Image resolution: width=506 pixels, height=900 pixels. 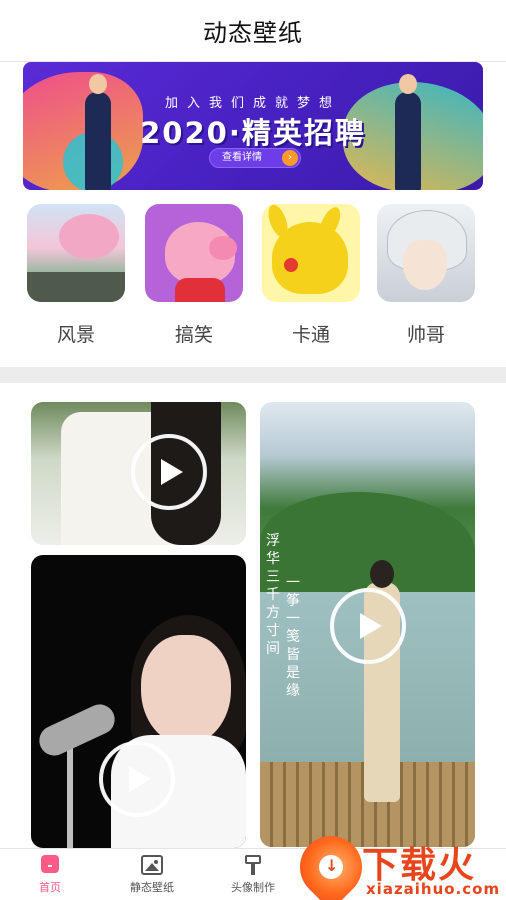 What do you see at coordinates (77, 730) in the screenshot?
I see `microphone-illustration` at bounding box center [77, 730].